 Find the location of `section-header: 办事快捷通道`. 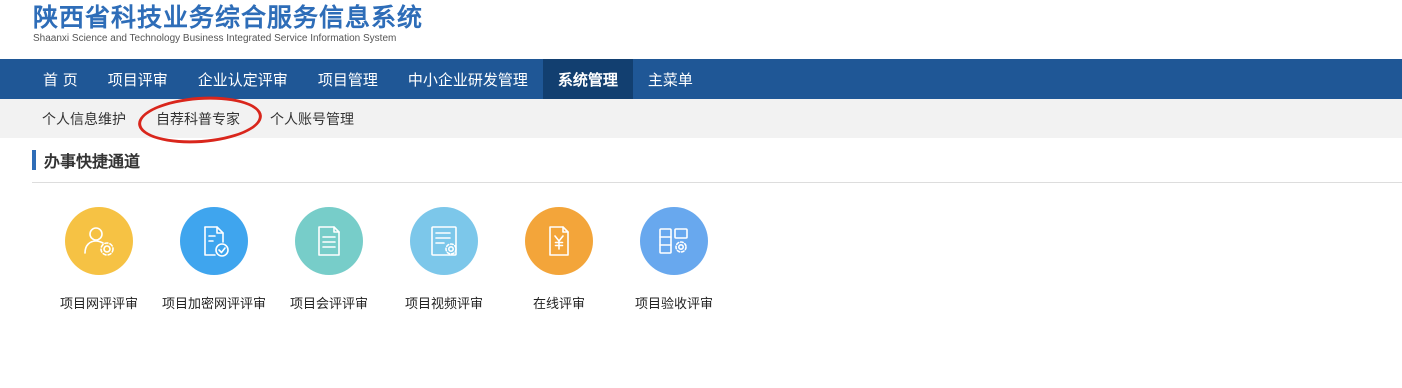

section-header: 办事快捷通道 is located at coordinates (86, 160).